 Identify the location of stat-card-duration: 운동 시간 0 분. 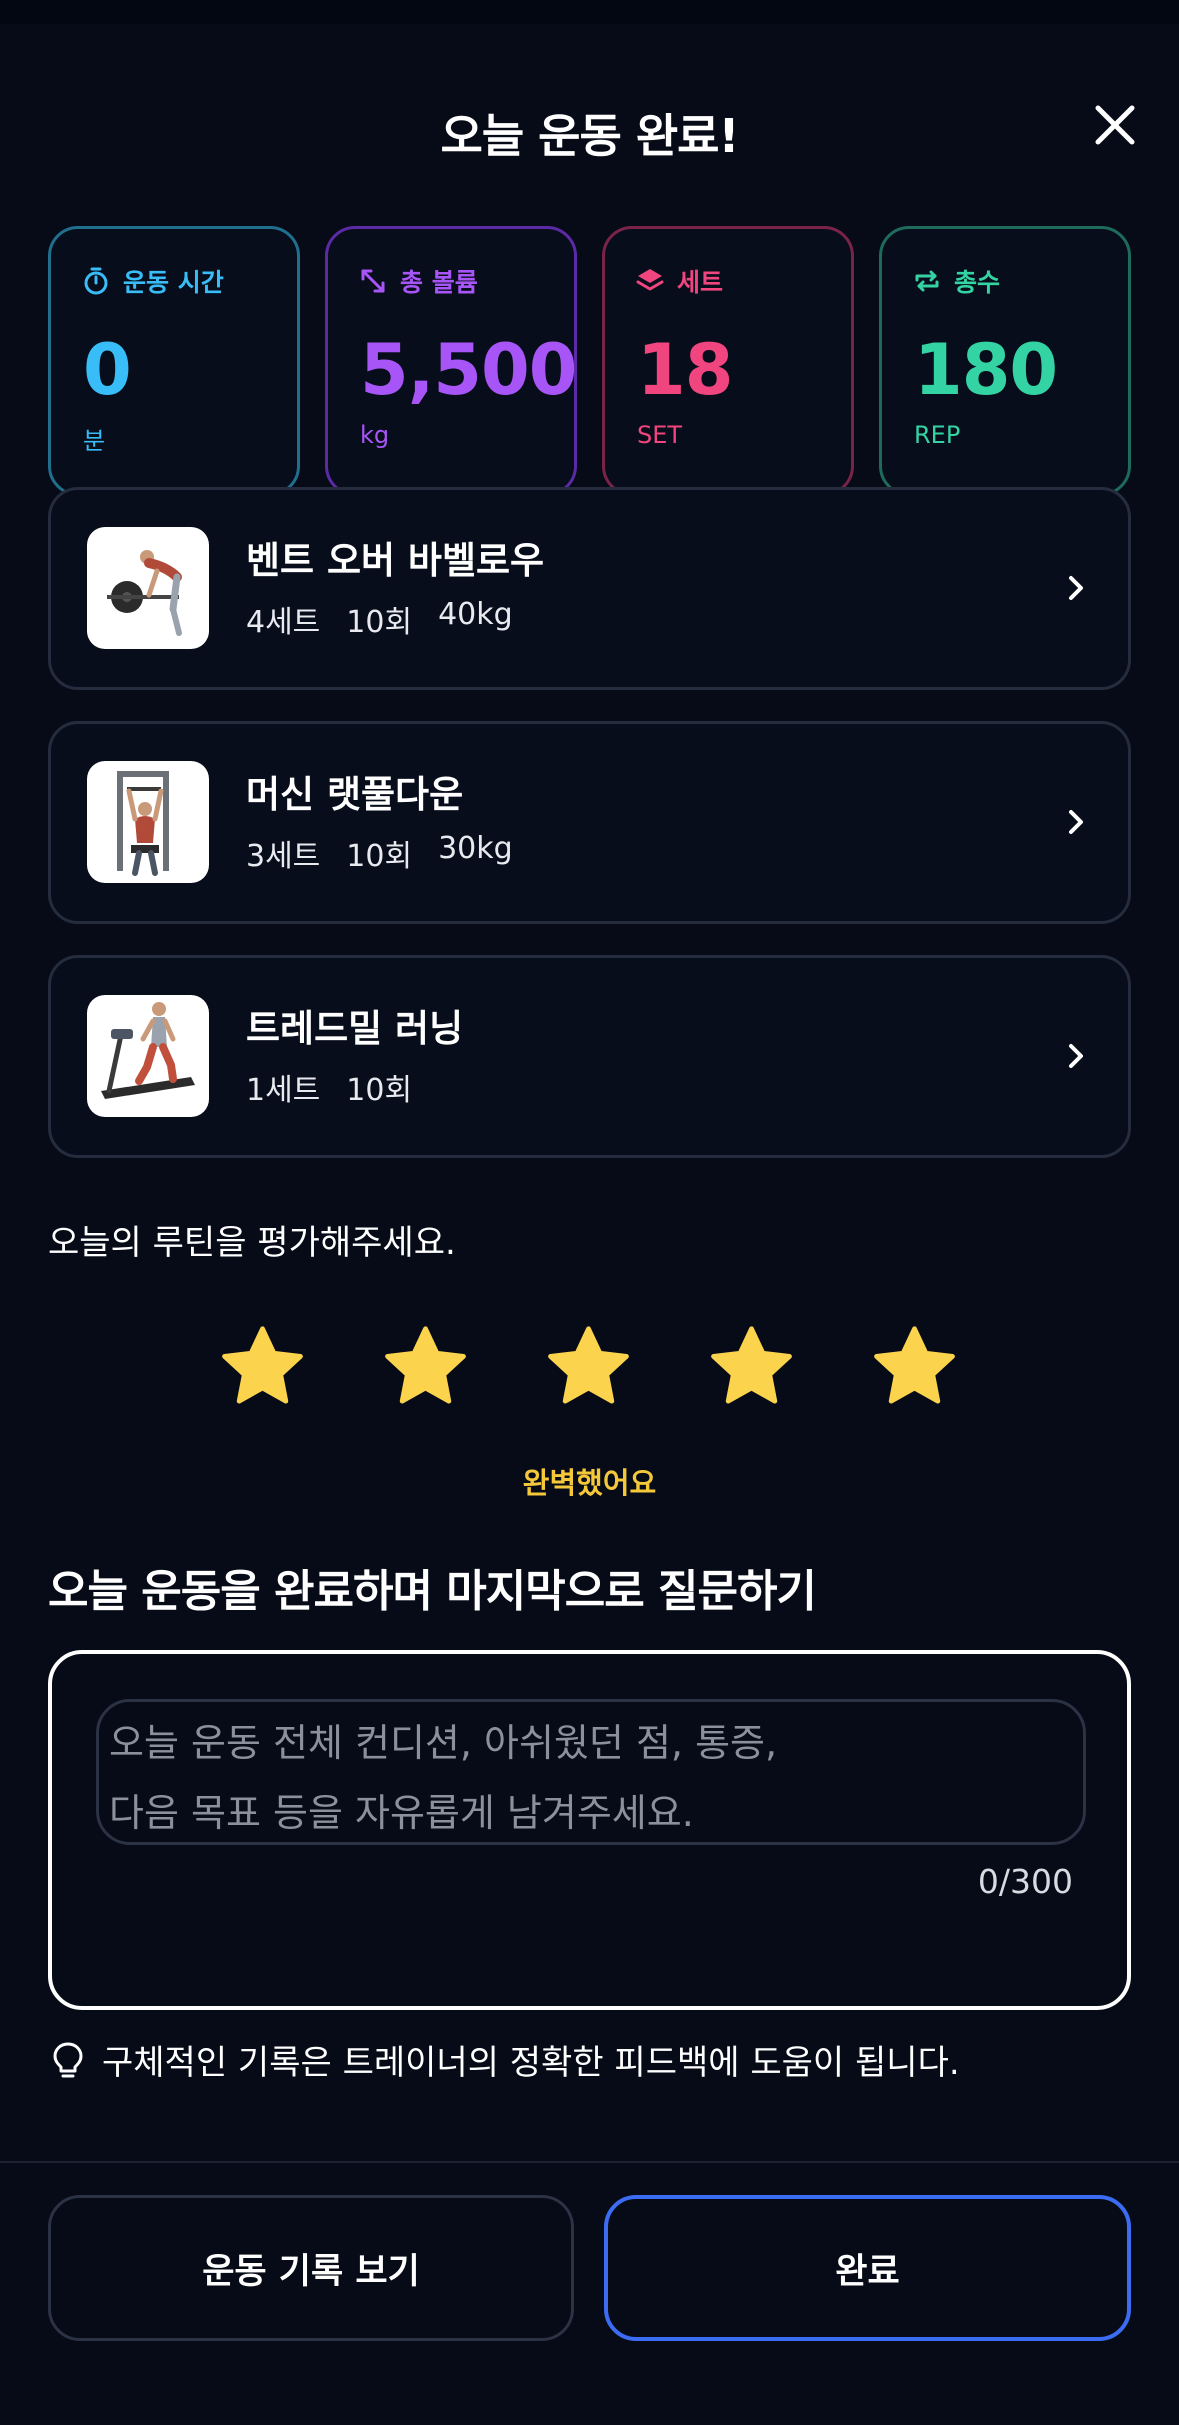
(174, 361).